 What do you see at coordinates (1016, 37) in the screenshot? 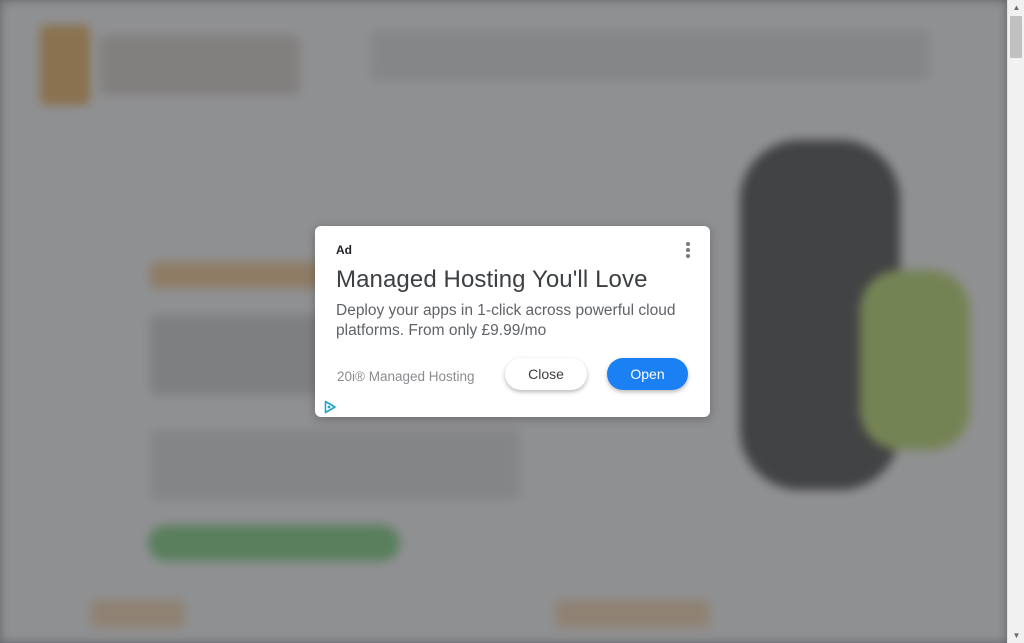
I see `scrollbar-thumb` at bounding box center [1016, 37].